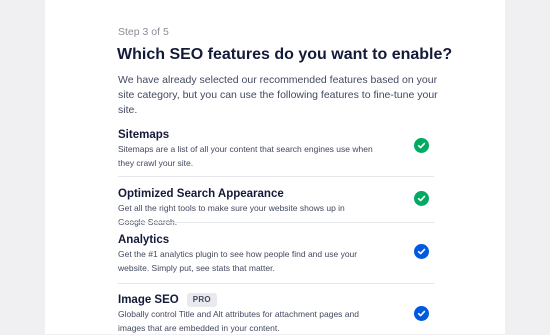 This screenshot has width=550, height=335. Describe the element at coordinates (144, 135) in the screenshot. I see `feature-name: Sitemaps` at that location.